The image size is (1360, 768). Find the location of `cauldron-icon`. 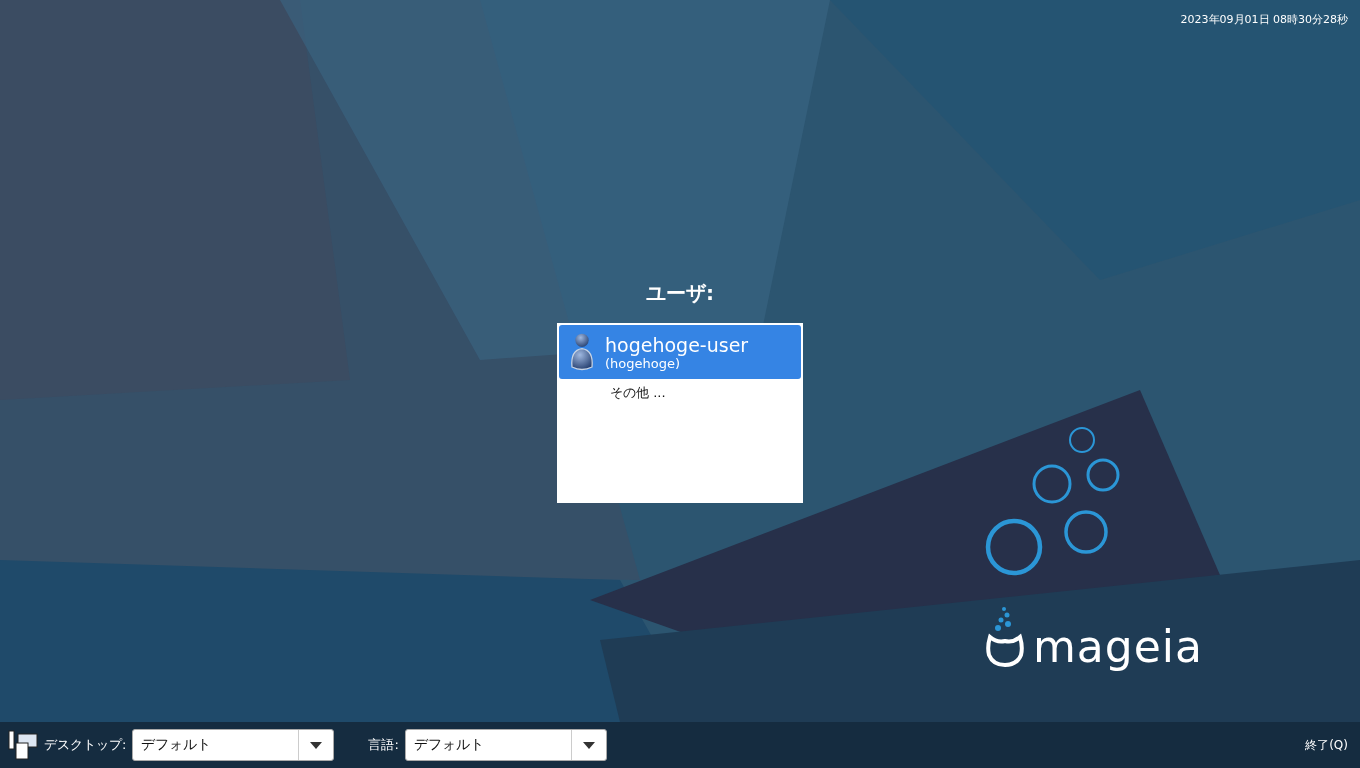

cauldron-icon is located at coordinates (1005, 637).